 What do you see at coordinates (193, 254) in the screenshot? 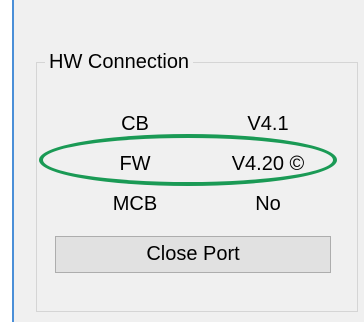
I see `close-port-button: Close Port` at bounding box center [193, 254].